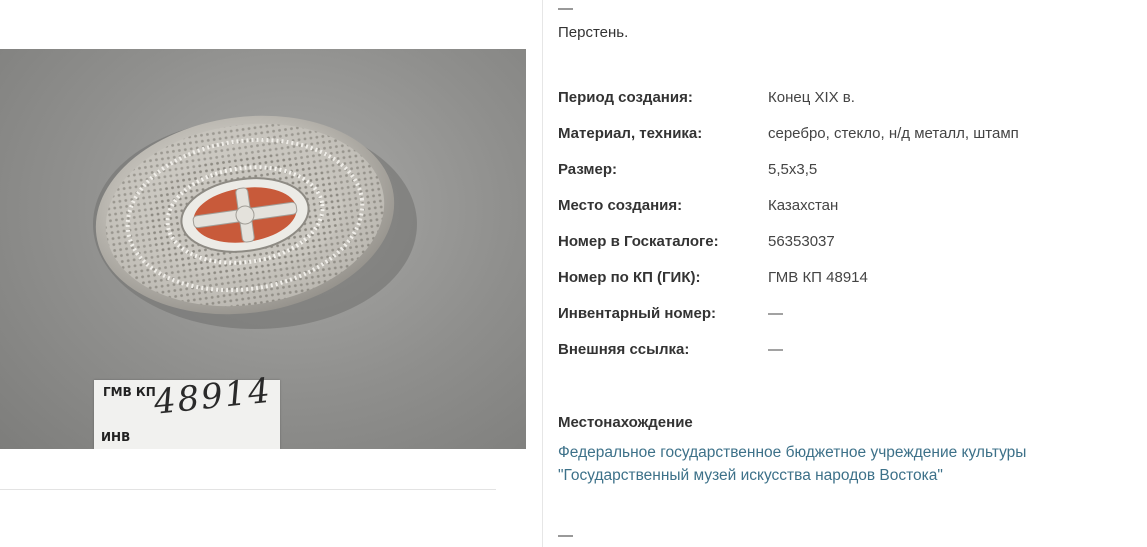 This screenshot has height=547, width=1147. What do you see at coordinates (637, 313) in the screenshot?
I see `property-key: Инвентарный номер:` at bounding box center [637, 313].